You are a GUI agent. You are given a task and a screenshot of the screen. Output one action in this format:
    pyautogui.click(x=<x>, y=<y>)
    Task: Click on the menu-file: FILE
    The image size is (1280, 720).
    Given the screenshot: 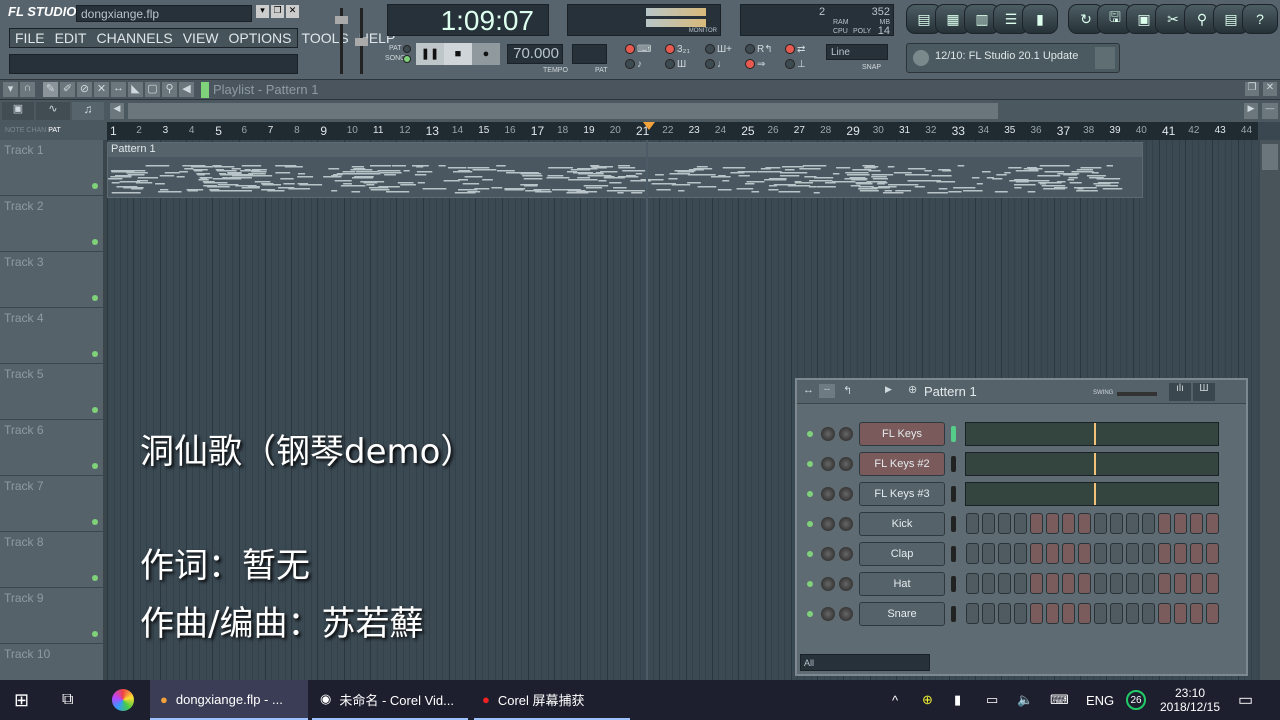 What is the action you would take?
    pyautogui.click(x=30, y=38)
    